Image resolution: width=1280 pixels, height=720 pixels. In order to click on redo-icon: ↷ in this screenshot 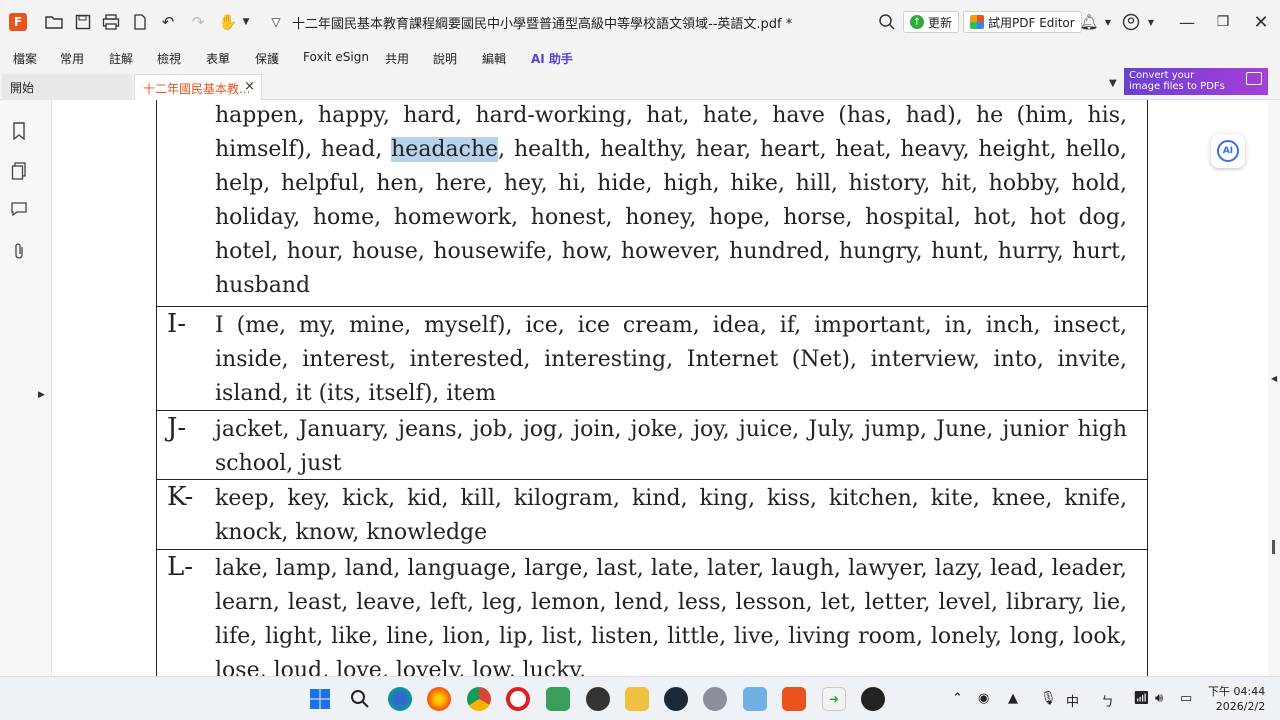, I will do `click(198, 22)`.